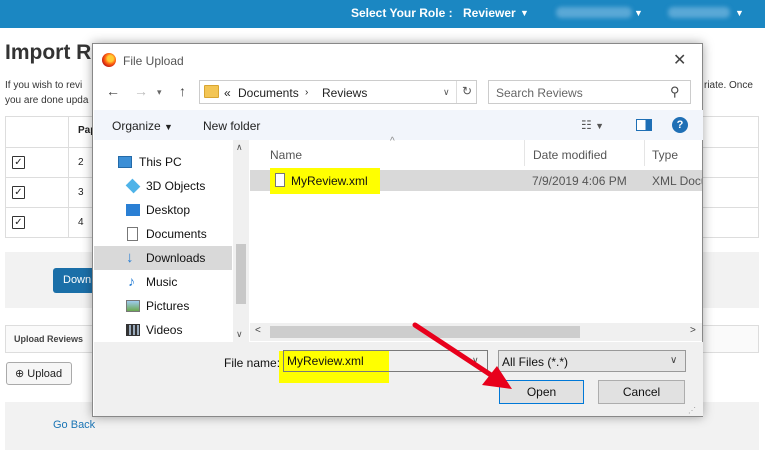  What do you see at coordinates (182, 91) in the screenshot?
I see `up-arrow-icon: ↑` at bounding box center [182, 91].